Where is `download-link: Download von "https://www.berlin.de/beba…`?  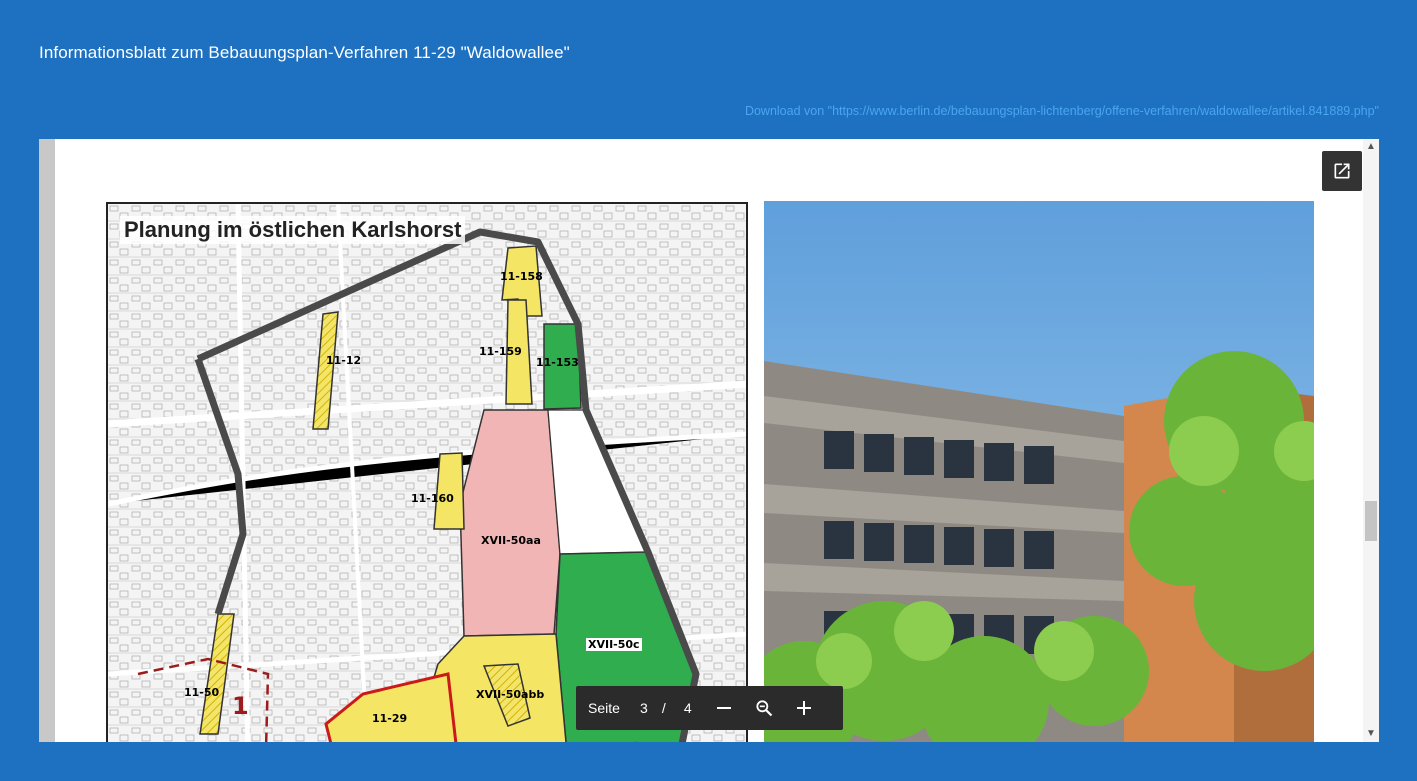 download-link: Download von "https://www.berlin.de/beba… is located at coordinates (1062, 111).